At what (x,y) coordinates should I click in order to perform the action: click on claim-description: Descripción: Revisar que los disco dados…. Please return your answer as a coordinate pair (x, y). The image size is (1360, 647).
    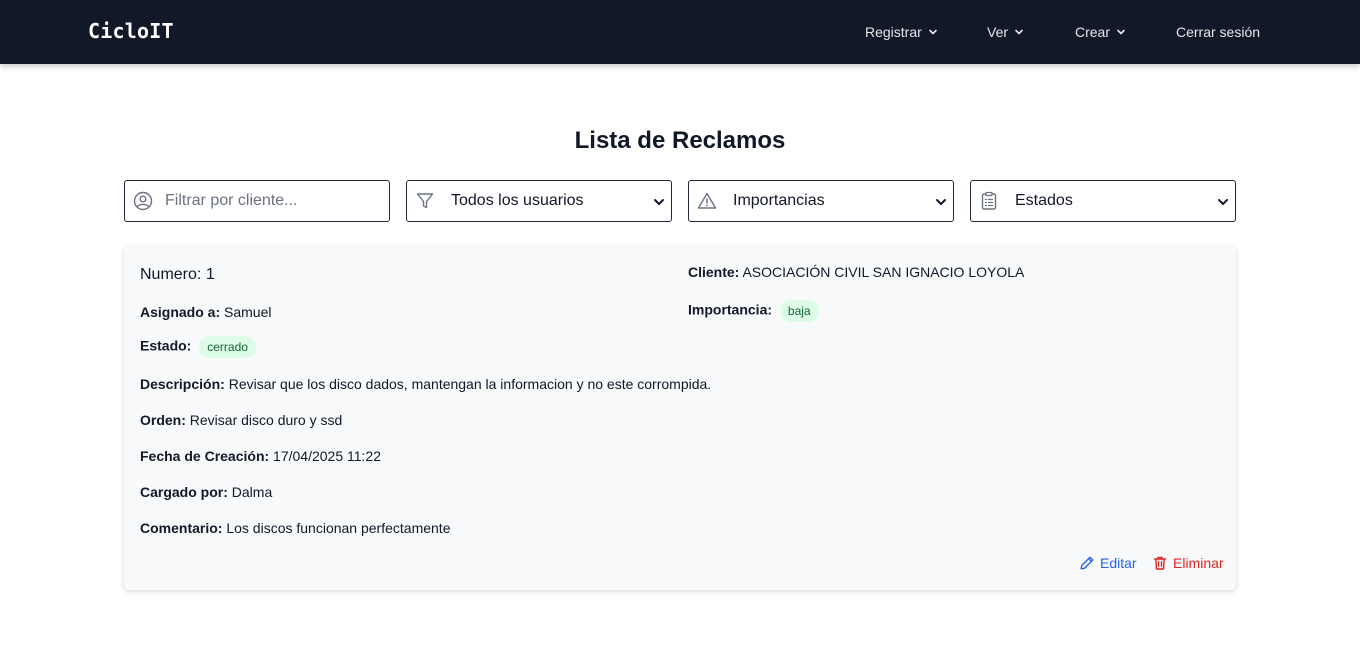
    Looking at the image, I should click on (425, 384).